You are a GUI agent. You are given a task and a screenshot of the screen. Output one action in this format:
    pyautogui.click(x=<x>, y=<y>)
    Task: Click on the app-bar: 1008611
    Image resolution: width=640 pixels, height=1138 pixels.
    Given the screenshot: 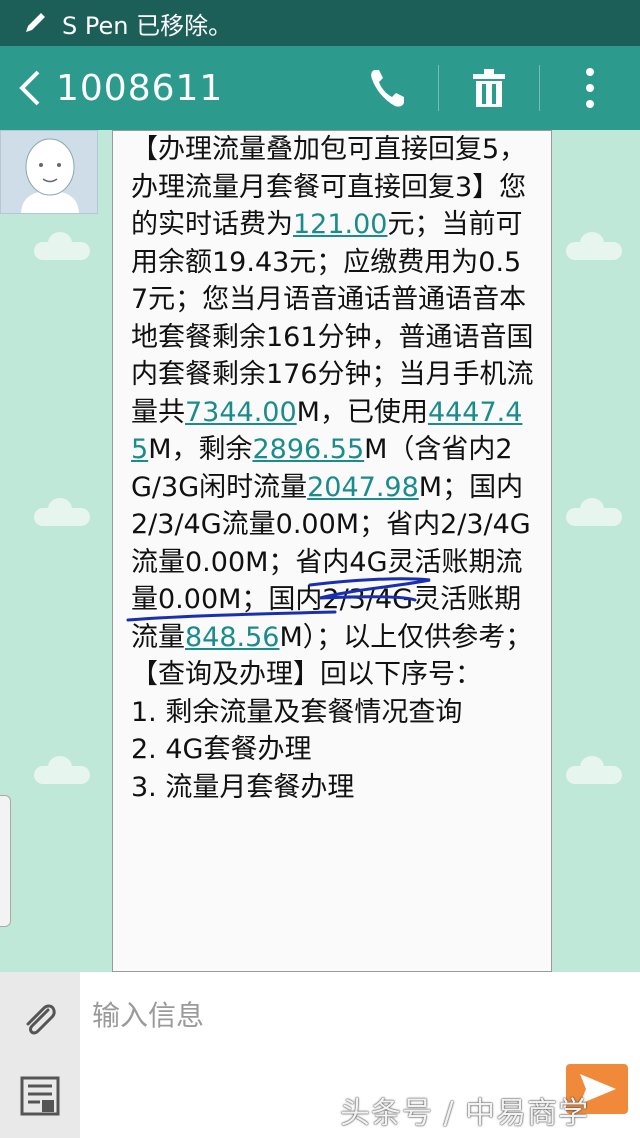 What is the action you would take?
    pyautogui.click(x=320, y=88)
    